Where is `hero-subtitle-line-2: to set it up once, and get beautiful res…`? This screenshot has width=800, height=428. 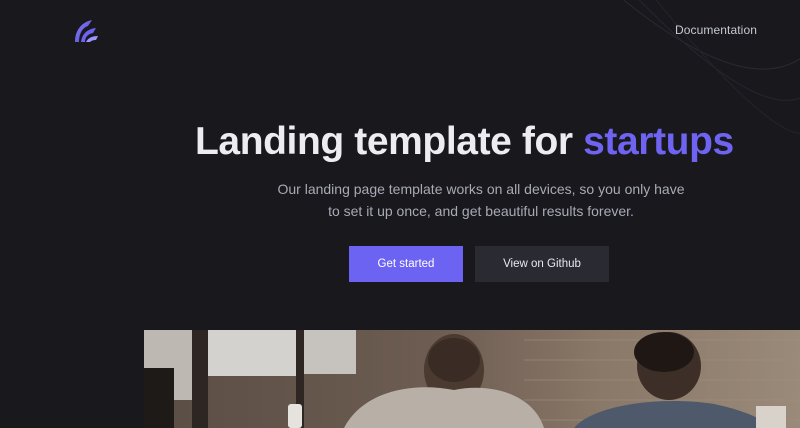 hero-subtitle-line-2: to set it up once, and get beautiful res… is located at coordinates (481, 211).